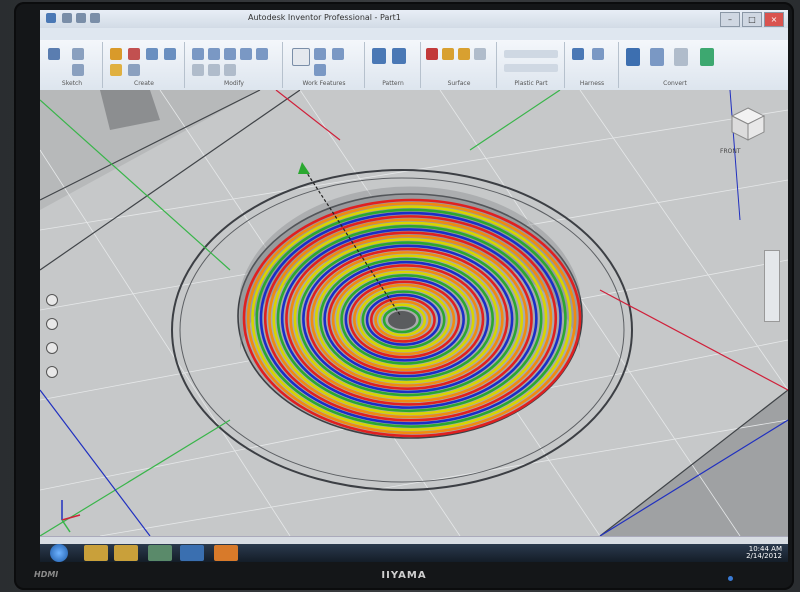 This screenshot has width=800, height=592. I want to click on ribbon-tab-strip, so click(414, 34).